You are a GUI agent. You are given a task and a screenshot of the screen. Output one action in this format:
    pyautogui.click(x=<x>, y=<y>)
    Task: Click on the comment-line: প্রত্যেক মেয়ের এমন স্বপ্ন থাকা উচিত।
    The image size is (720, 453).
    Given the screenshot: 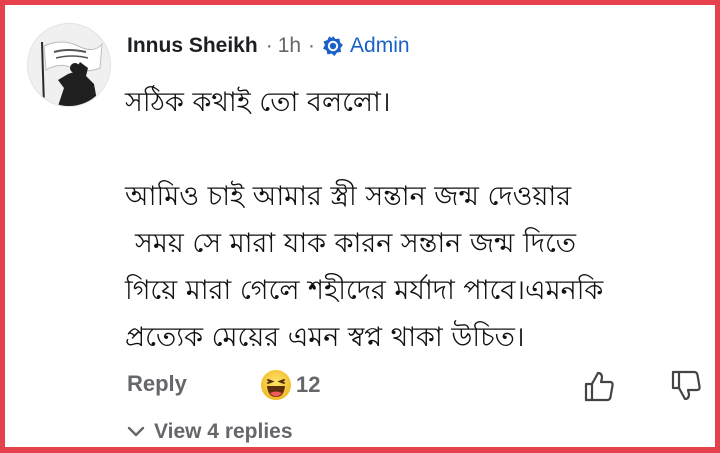 What is the action you would take?
    pyautogui.click(x=325, y=337)
    